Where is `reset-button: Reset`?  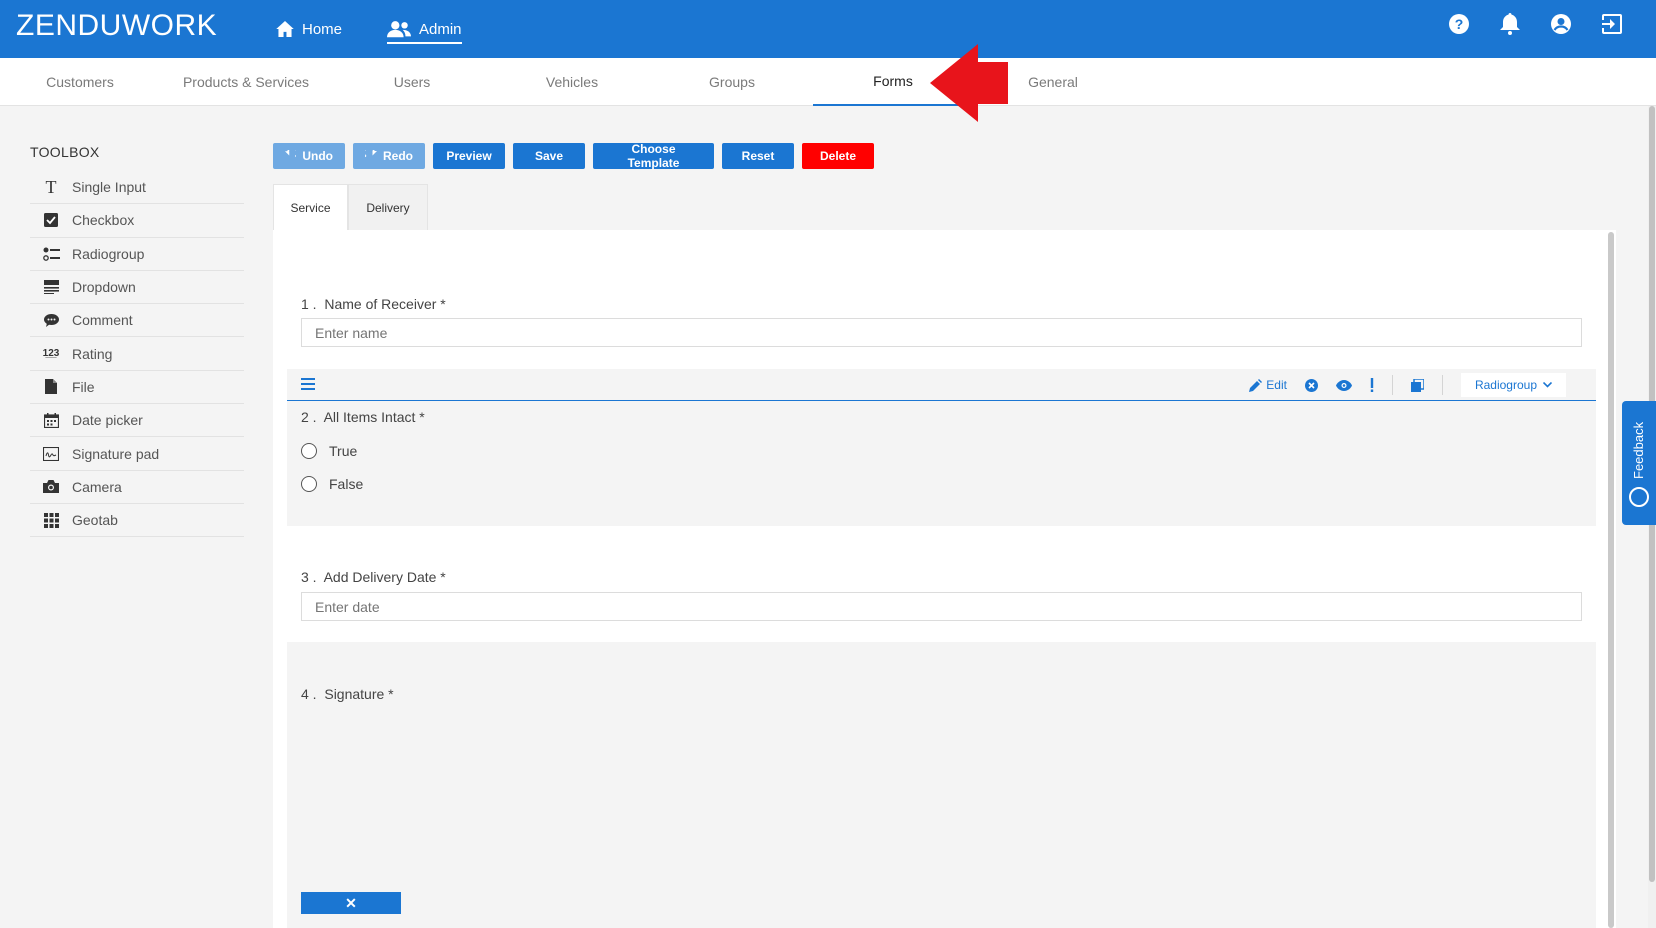 reset-button: Reset is located at coordinates (758, 156).